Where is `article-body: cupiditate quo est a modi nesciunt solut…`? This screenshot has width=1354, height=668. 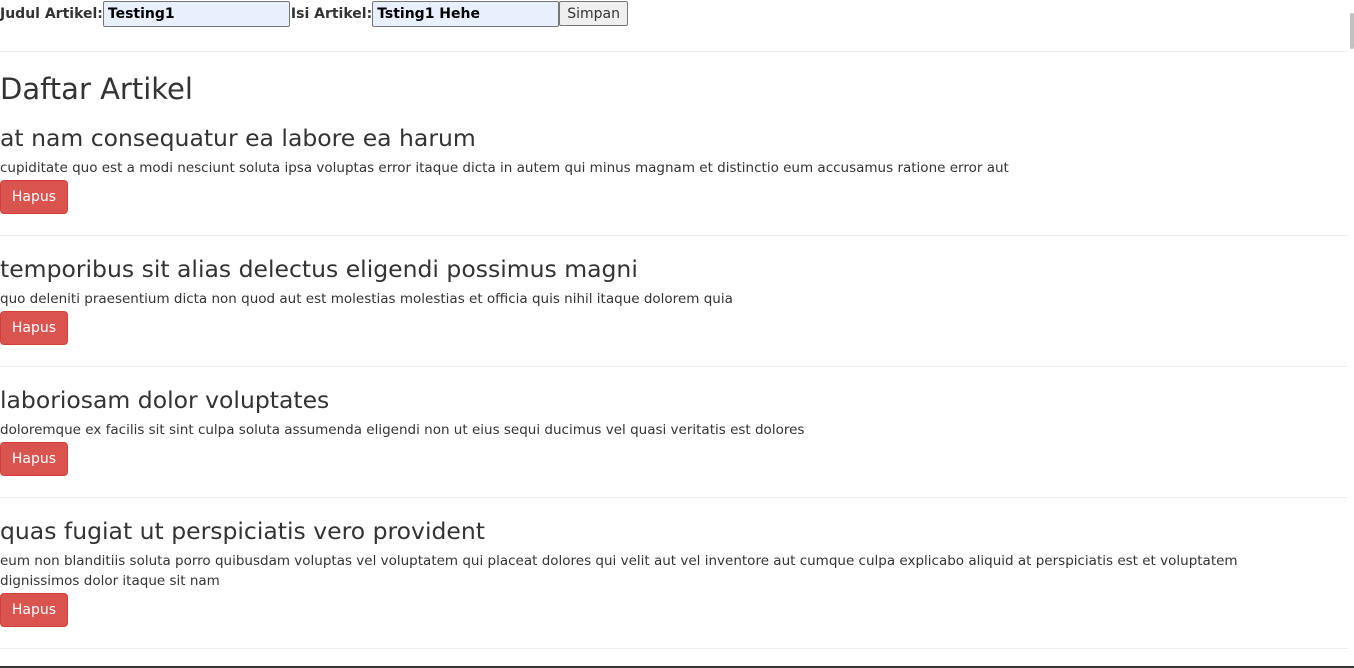
article-body: cupiditate quo est a modi nesciunt solut… is located at coordinates (504, 168).